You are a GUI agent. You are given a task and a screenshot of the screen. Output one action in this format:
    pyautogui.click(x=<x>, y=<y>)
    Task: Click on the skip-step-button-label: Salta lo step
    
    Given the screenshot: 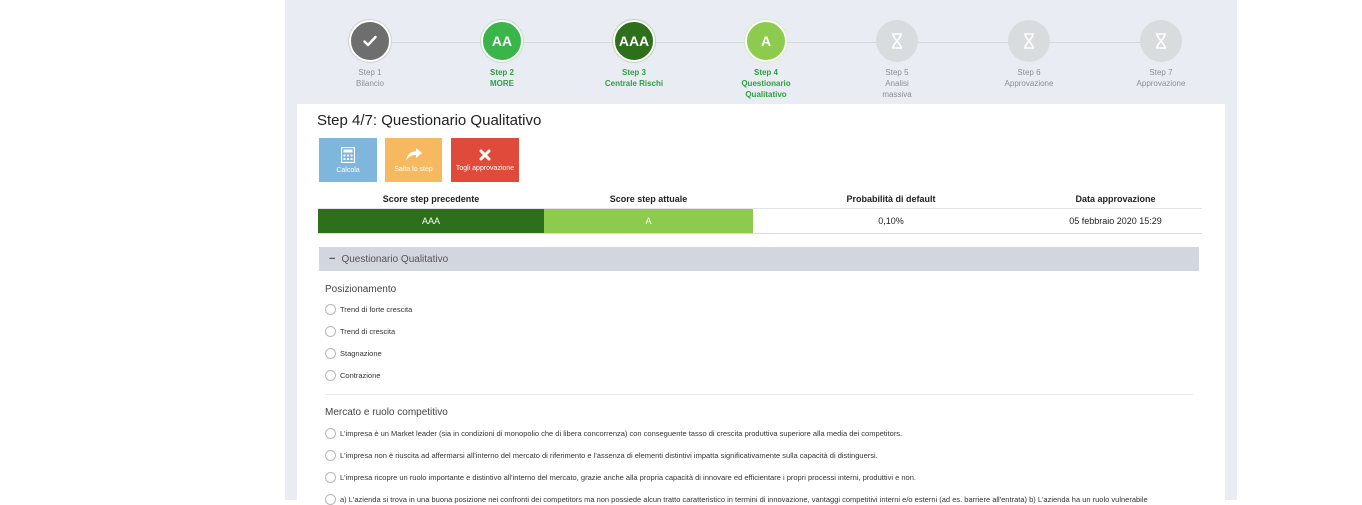 What is the action you would take?
    pyautogui.click(x=413, y=169)
    